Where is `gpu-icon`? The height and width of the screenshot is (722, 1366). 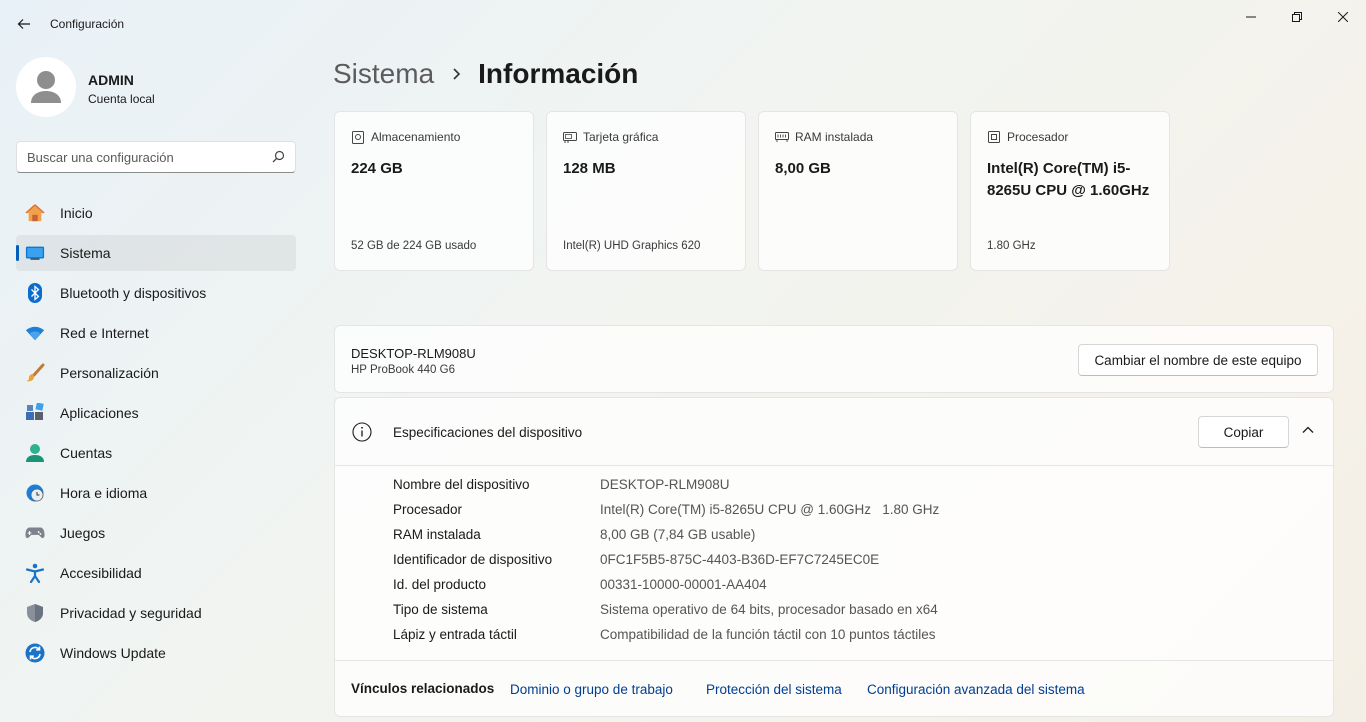
gpu-icon is located at coordinates (570, 137).